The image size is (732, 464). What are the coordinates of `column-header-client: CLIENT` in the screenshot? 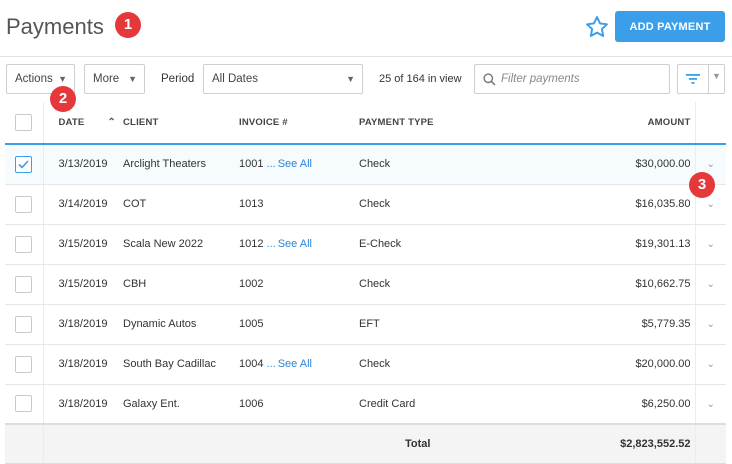 It's located at (181, 123).